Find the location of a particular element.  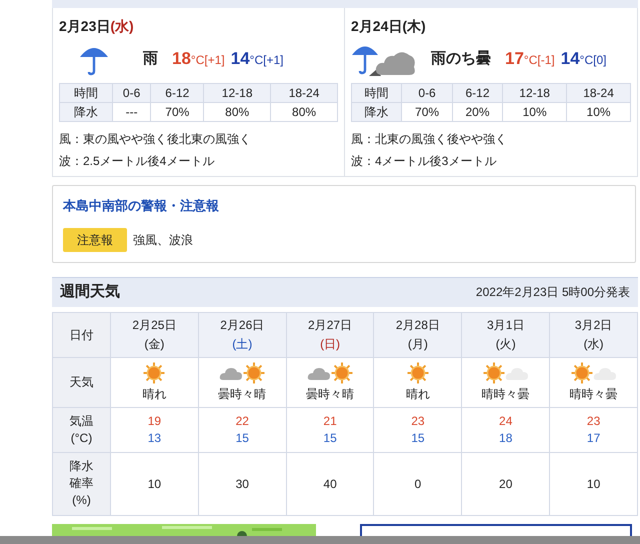

weather-label: 雨 is located at coordinates (150, 58).